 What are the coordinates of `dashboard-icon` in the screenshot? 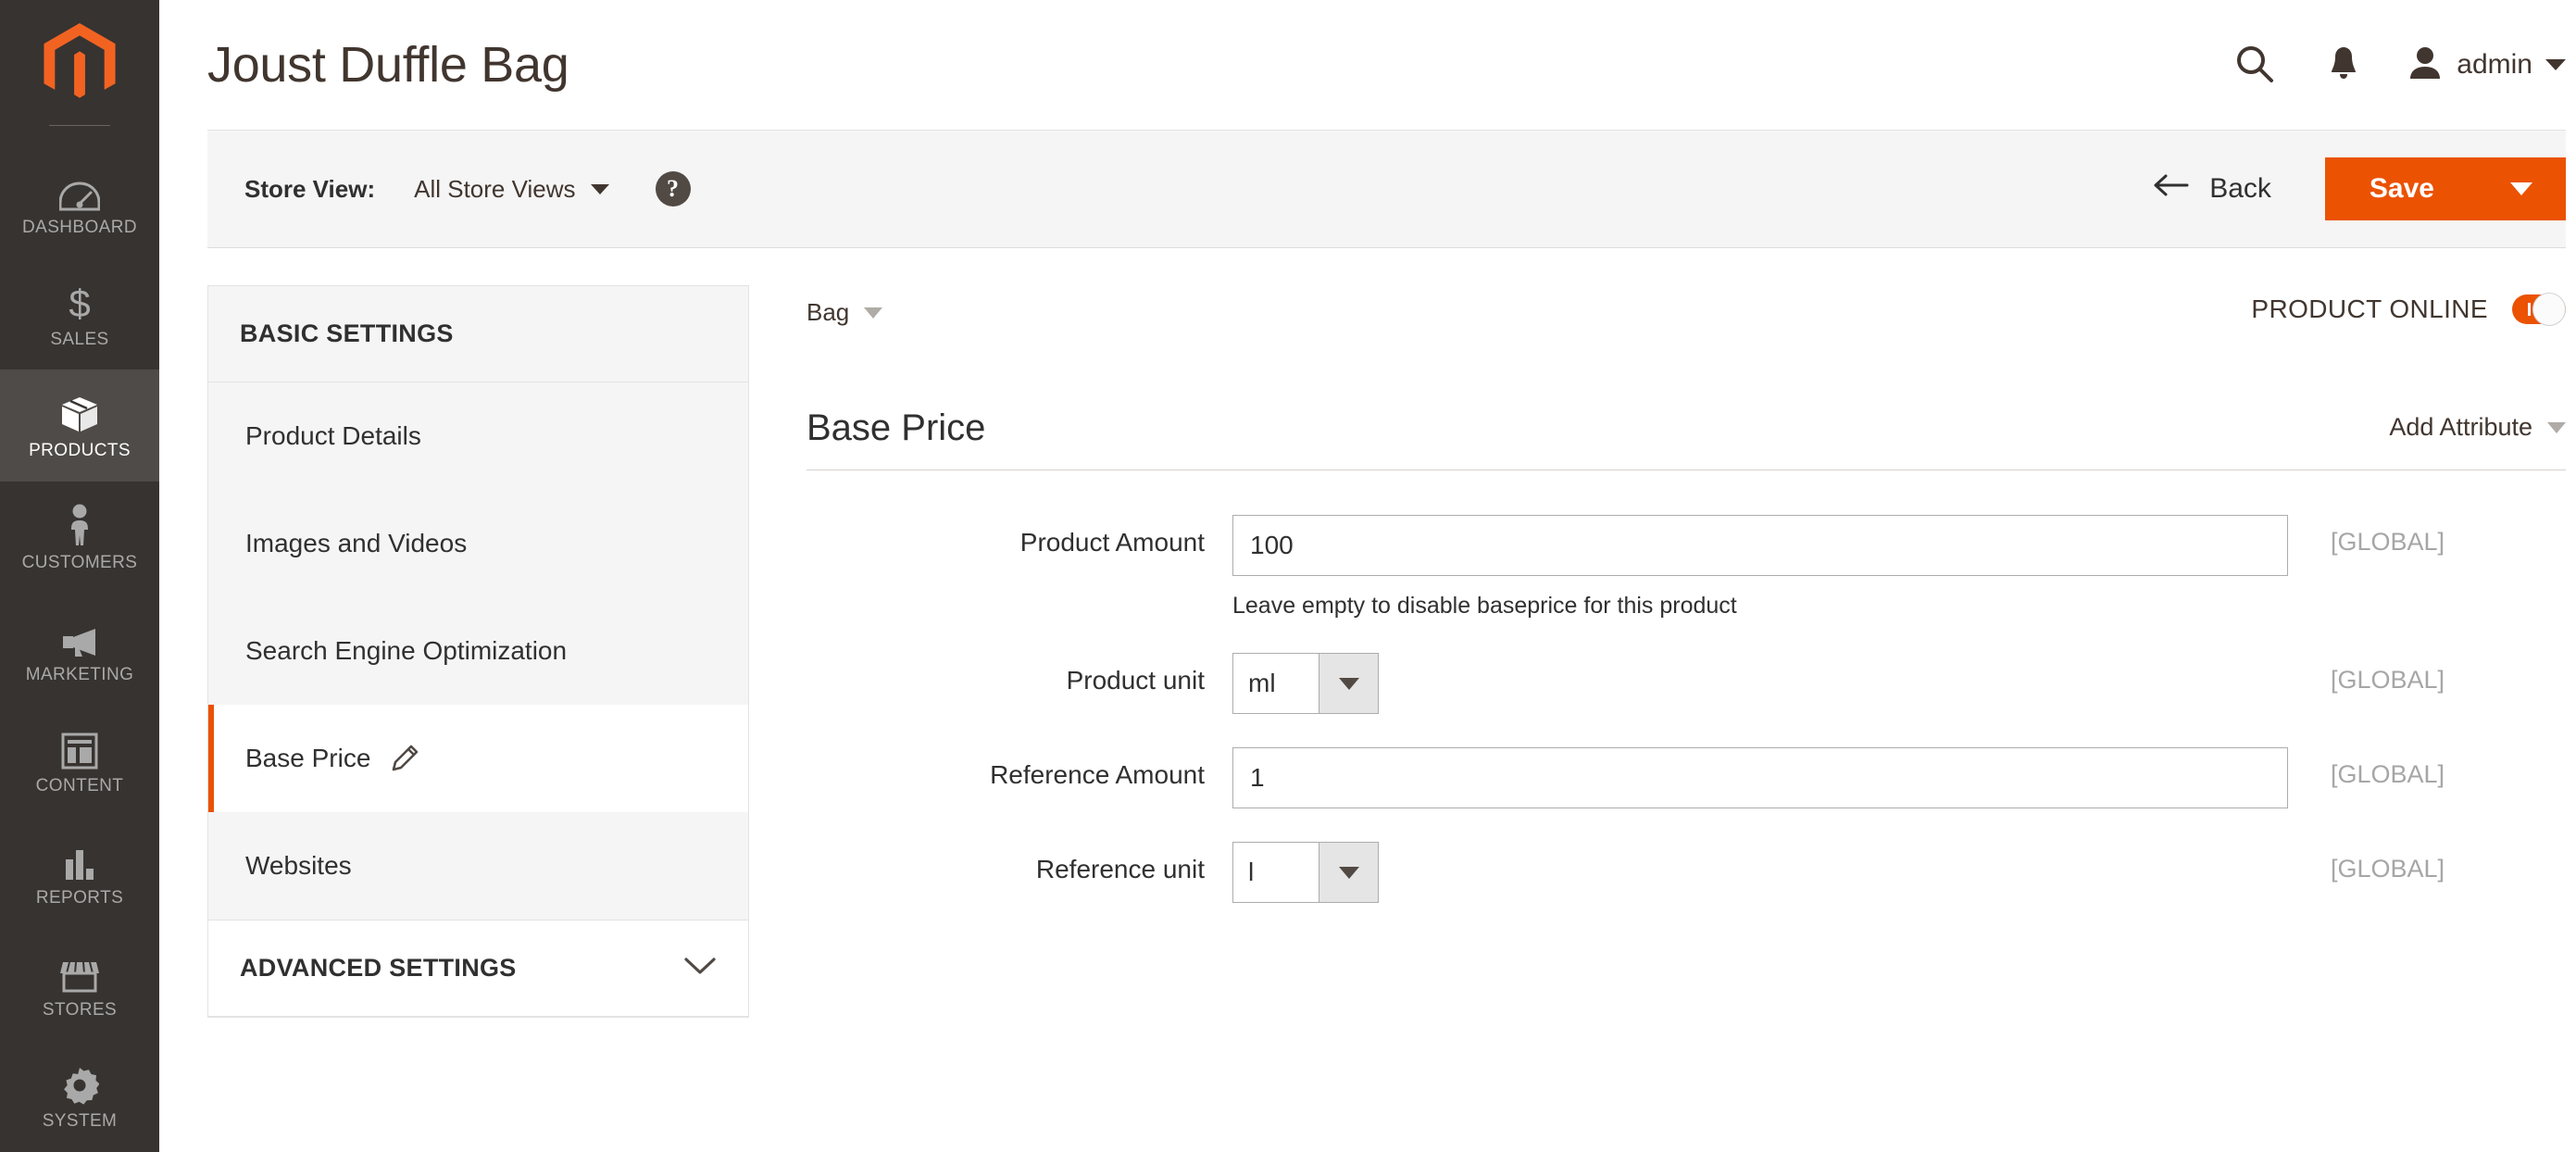 It's located at (79, 190).